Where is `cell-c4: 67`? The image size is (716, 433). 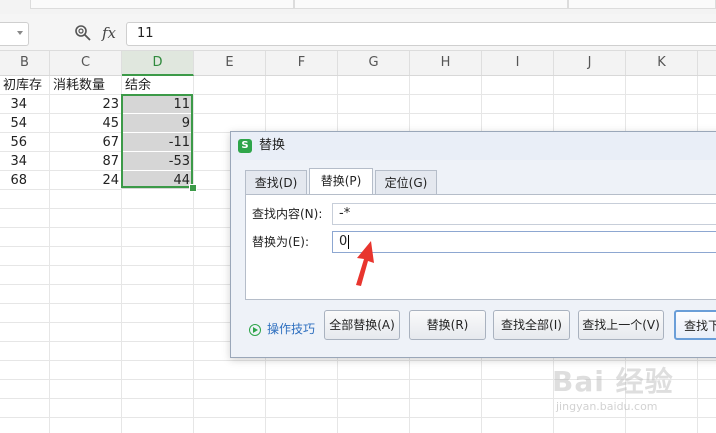 cell-c4: 67 is located at coordinates (86, 142).